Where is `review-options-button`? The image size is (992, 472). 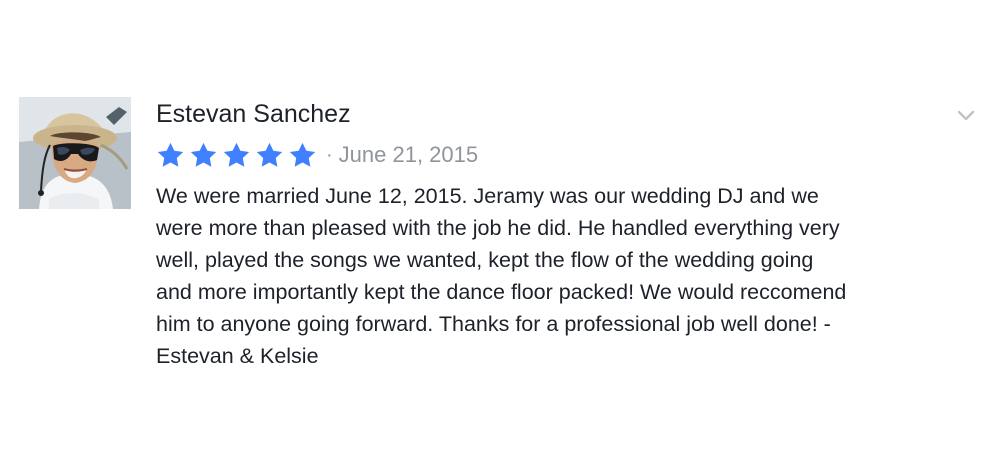
review-options-button is located at coordinates (966, 116).